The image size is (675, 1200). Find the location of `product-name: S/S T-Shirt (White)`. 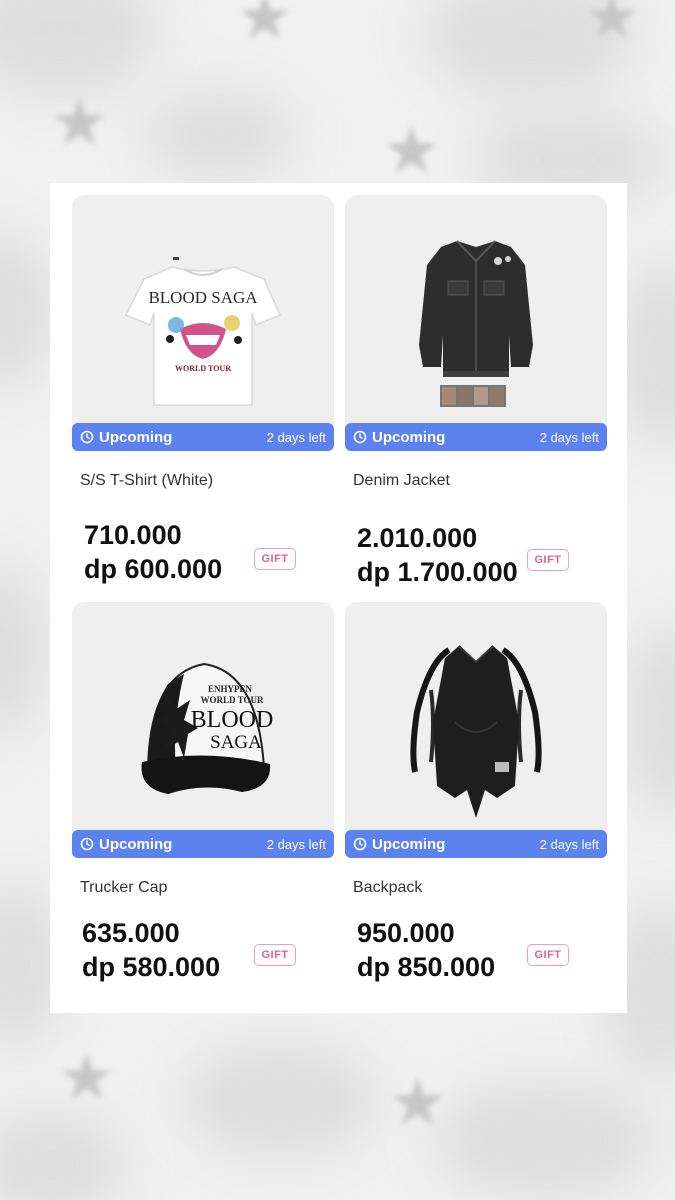

product-name: S/S T-Shirt (White) is located at coordinates (146, 481).